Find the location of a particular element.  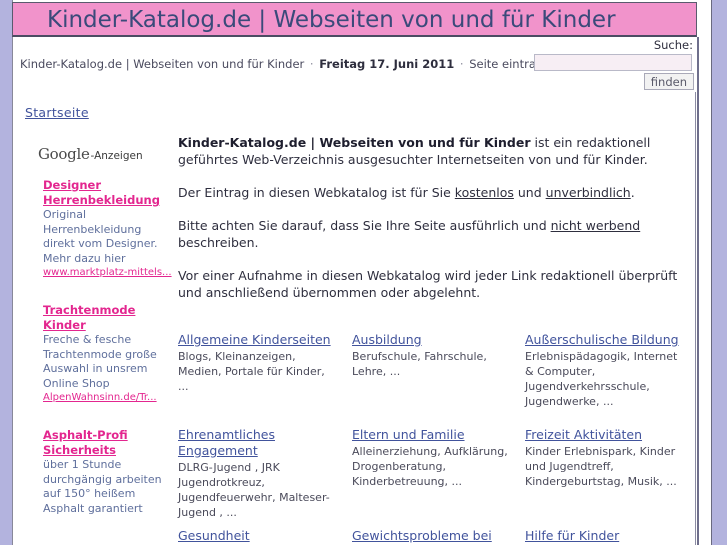

top-navigation: Startseite is located at coordinates (57, 111).